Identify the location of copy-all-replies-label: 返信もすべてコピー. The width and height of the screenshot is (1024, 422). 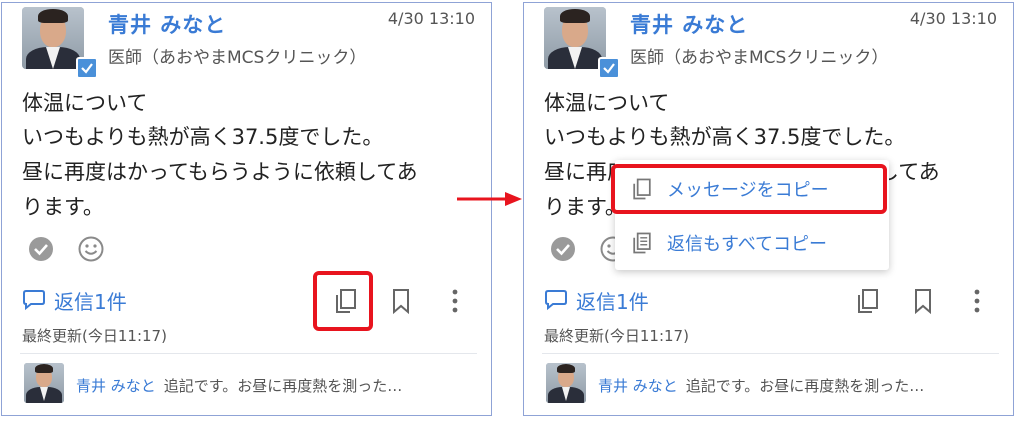
(747, 244).